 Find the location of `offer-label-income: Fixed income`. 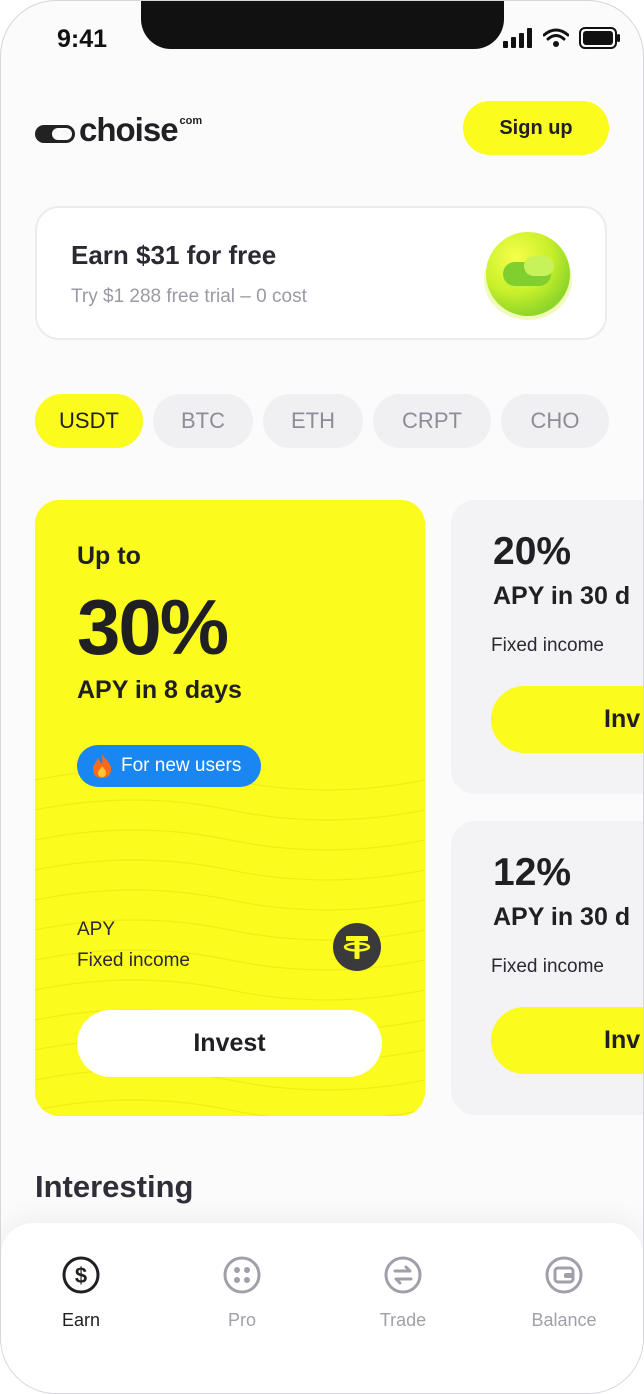

offer-label-income: Fixed income is located at coordinates (133, 960).